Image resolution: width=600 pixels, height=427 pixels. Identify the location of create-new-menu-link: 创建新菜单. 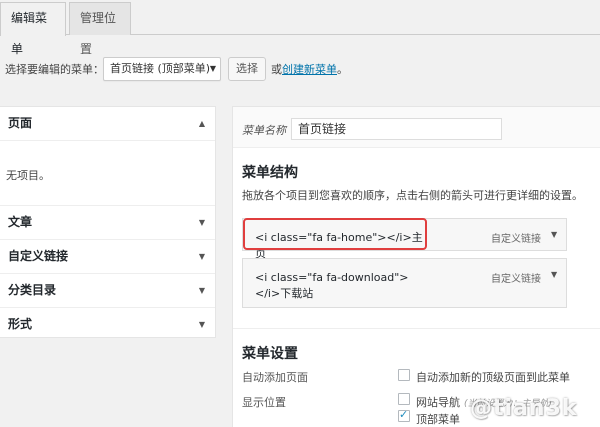
(309, 69).